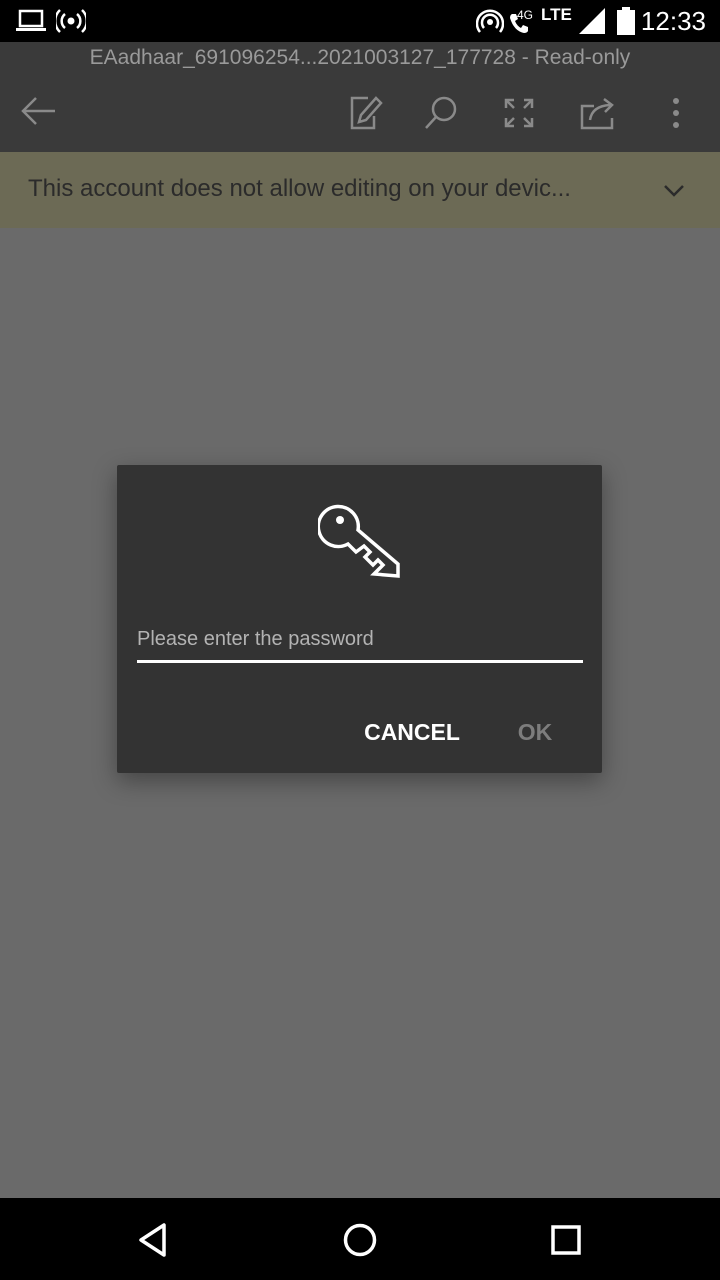  What do you see at coordinates (490, 21) in the screenshot?
I see `wifi-calling-icon` at bounding box center [490, 21].